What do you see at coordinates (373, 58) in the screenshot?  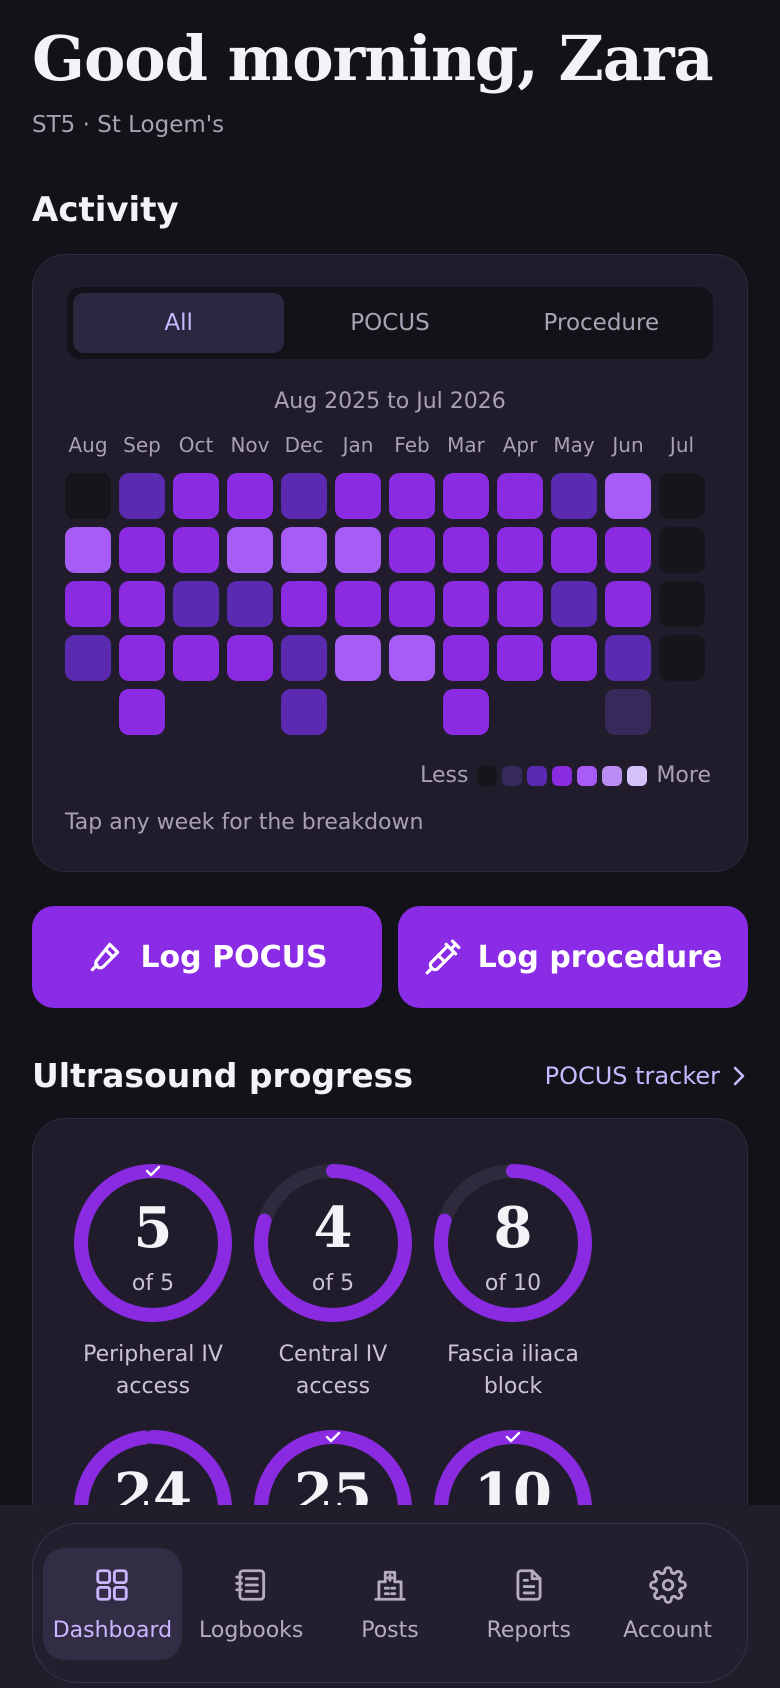 I see `greeting-title: Good morning, Zara` at bounding box center [373, 58].